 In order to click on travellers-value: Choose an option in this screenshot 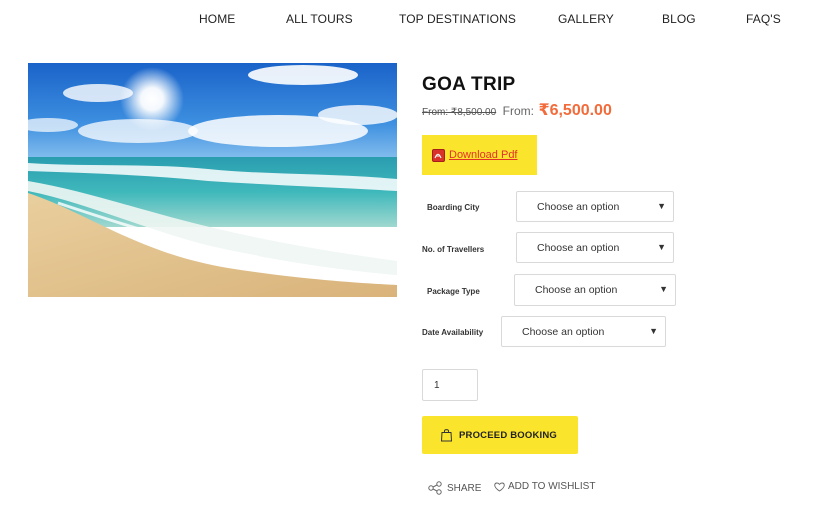, I will do `click(578, 247)`.